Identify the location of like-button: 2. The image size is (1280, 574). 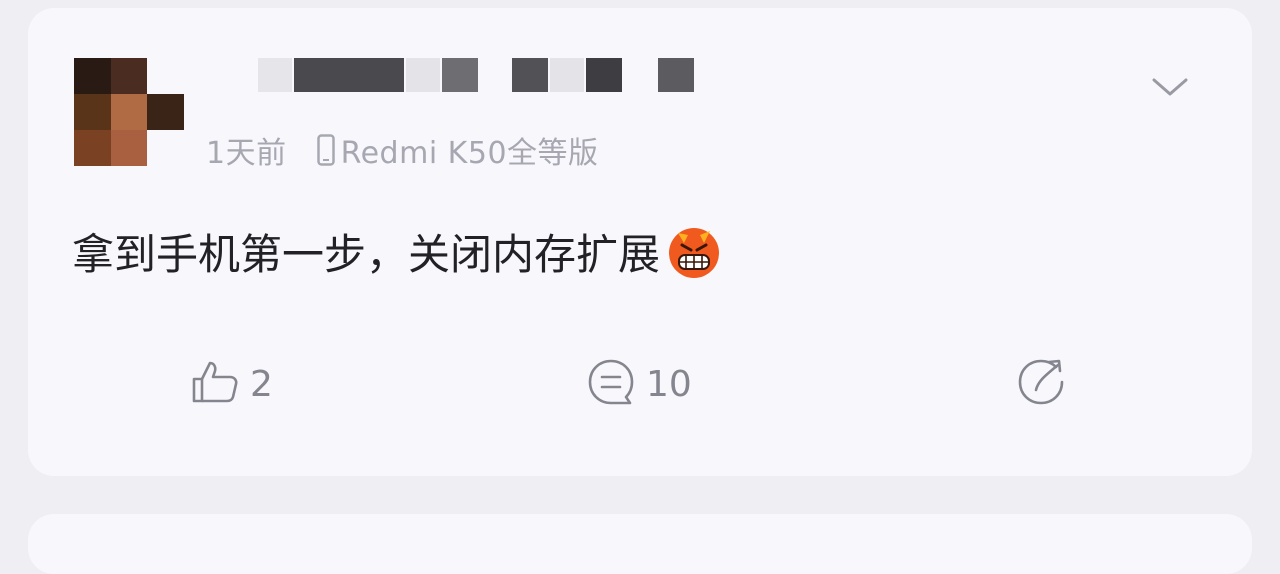
(231, 384).